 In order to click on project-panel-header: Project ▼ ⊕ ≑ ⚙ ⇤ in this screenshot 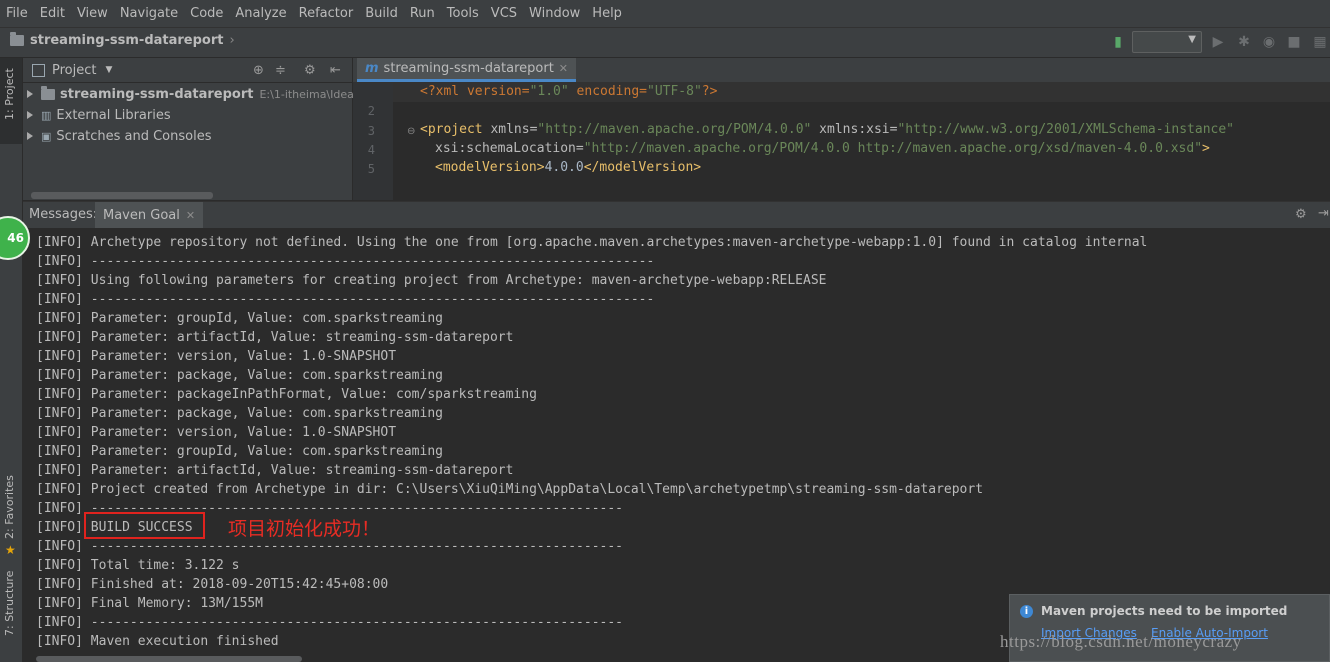, I will do `click(187, 70)`.